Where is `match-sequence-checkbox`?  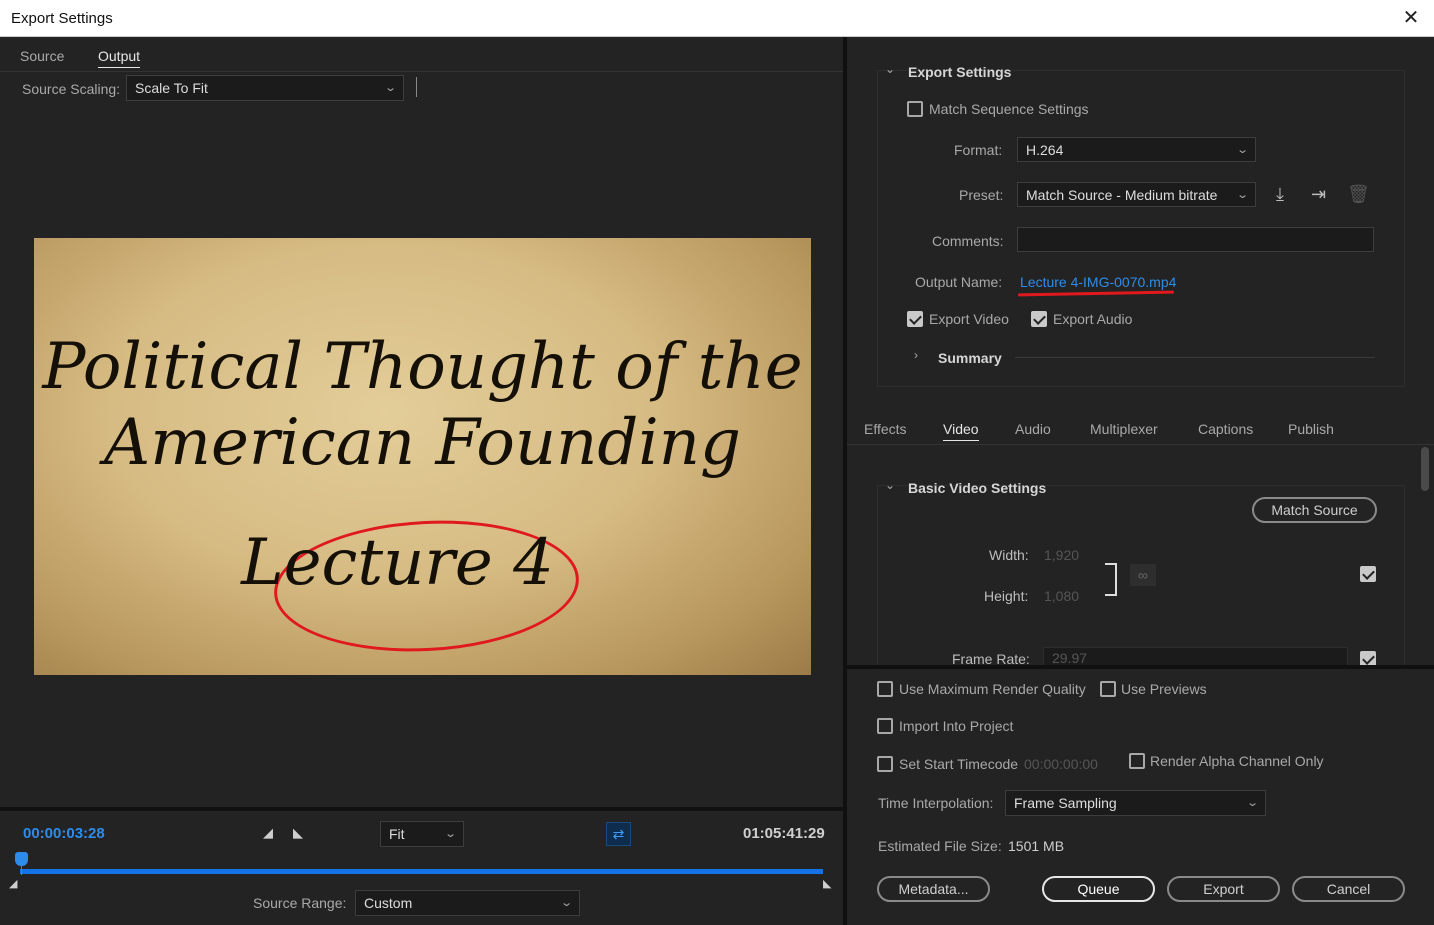 match-sequence-checkbox is located at coordinates (915, 109).